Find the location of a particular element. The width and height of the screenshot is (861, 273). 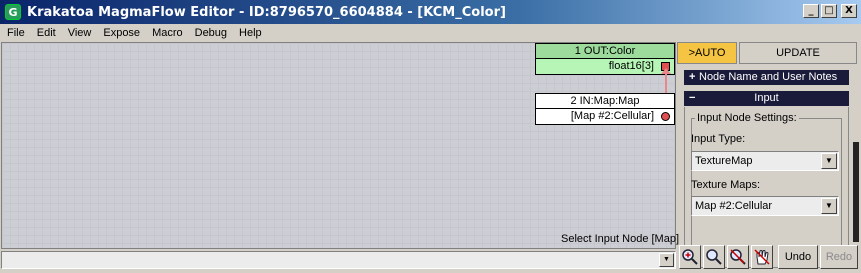

maximize-button: □ is located at coordinates (829, 11).